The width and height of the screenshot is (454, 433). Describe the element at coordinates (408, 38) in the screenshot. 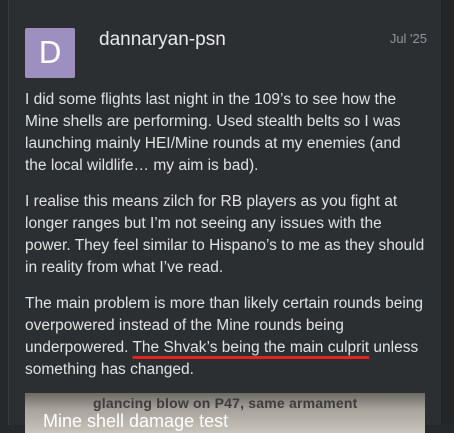

I see `post-date: Jul '25` at that location.